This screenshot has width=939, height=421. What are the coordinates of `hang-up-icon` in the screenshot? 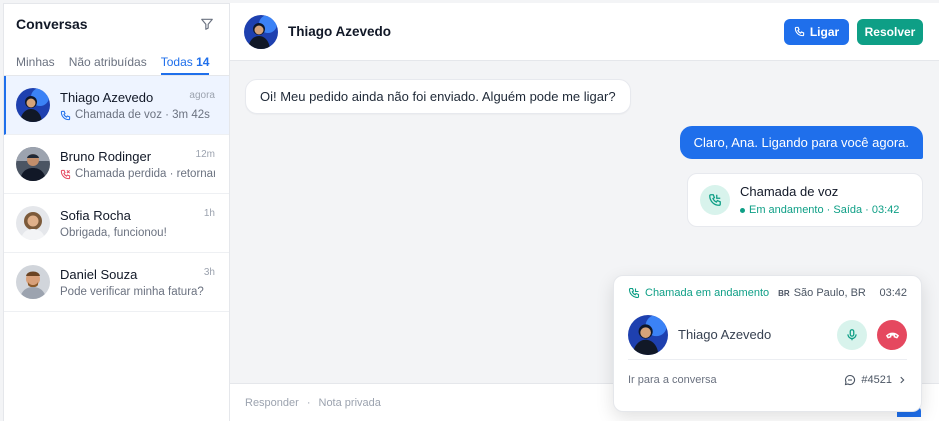 It's located at (892, 335).